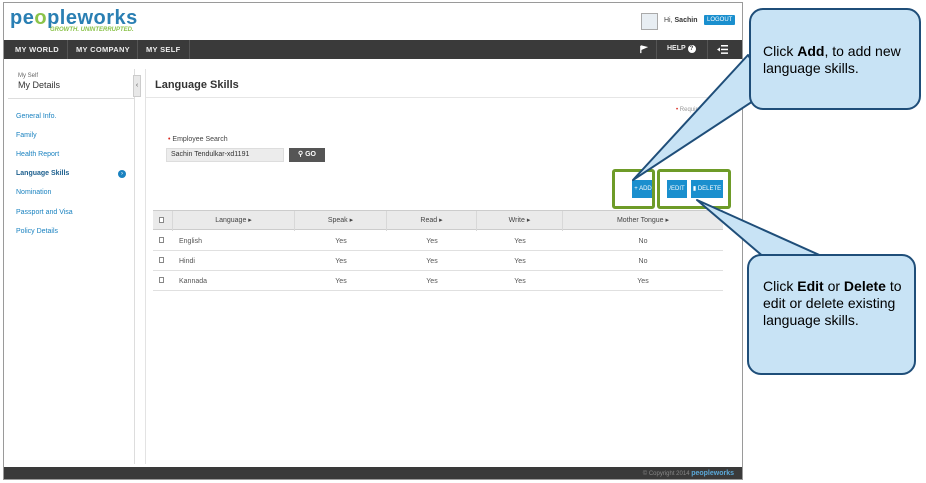 This screenshot has height=483, width=926. What do you see at coordinates (833, 286) in the screenshot?
I see `callout-text: or` at bounding box center [833, 286].